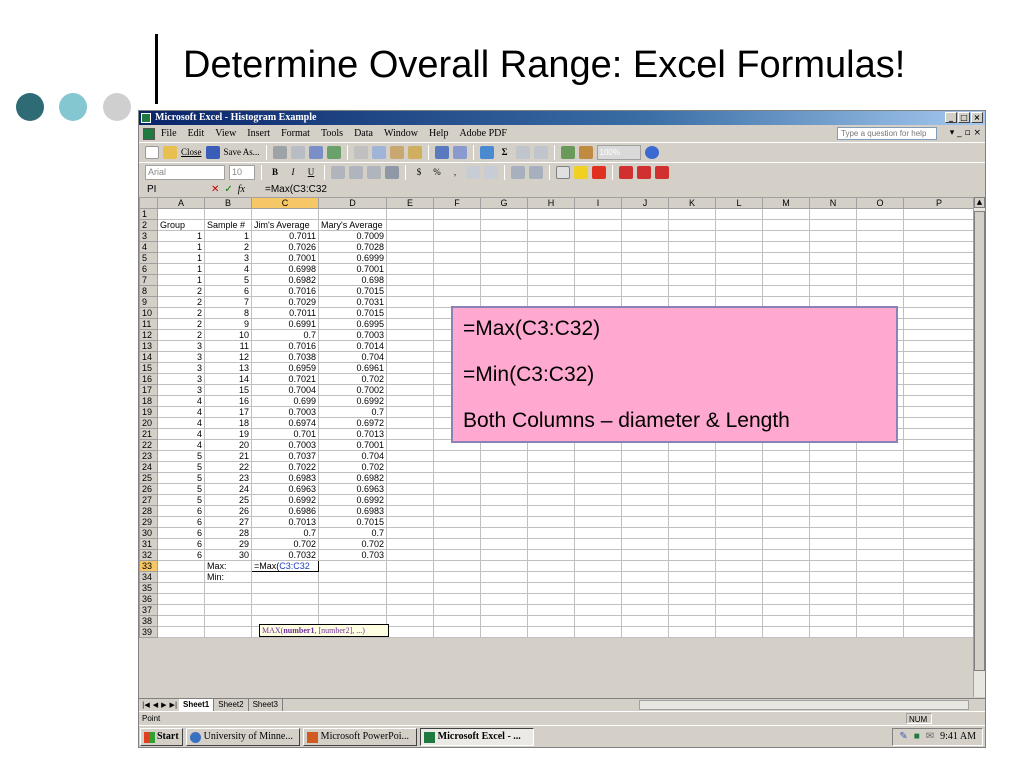  What do you see at coordinates (491, 172) in the screenshot?
I see `decrease-decimal-icon` at bounding box center [491, 172].